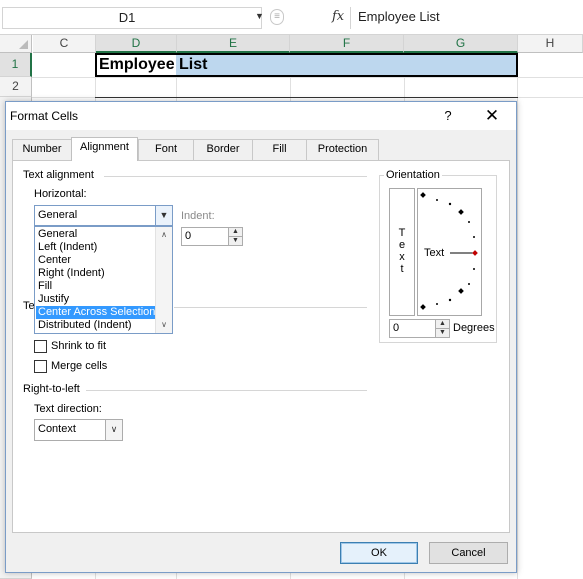 Image resolution: width=583 pixels, height=579 pixels. What do you see at coordinates (259, 16) in the screenshot?
I see `name-box-dropdown-icon: ▼` at bounding box center [259, 16].